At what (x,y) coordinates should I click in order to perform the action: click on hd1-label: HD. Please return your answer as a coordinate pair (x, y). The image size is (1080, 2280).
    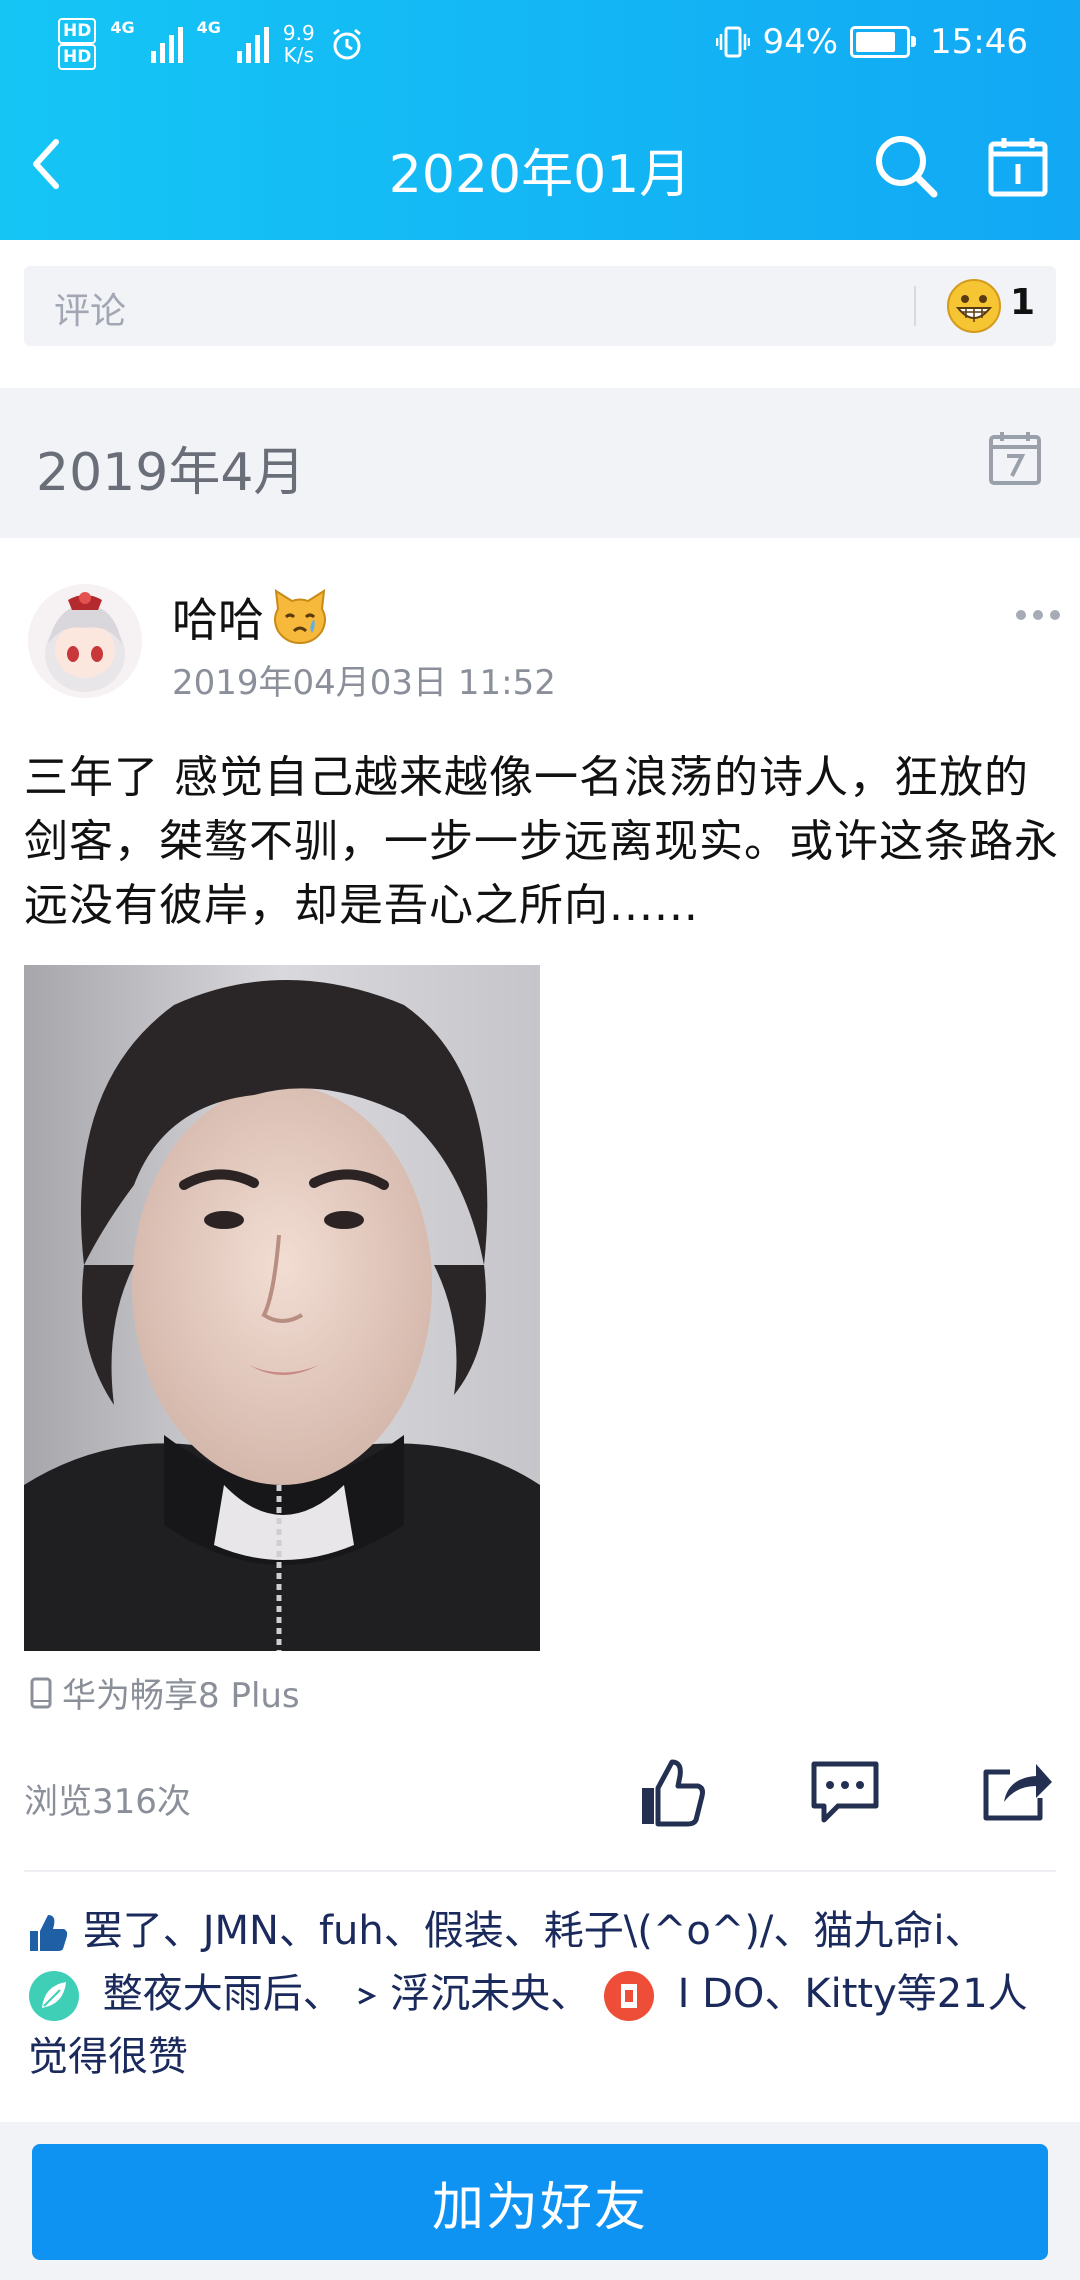
    Looking at the image, I should click on (77, 31).